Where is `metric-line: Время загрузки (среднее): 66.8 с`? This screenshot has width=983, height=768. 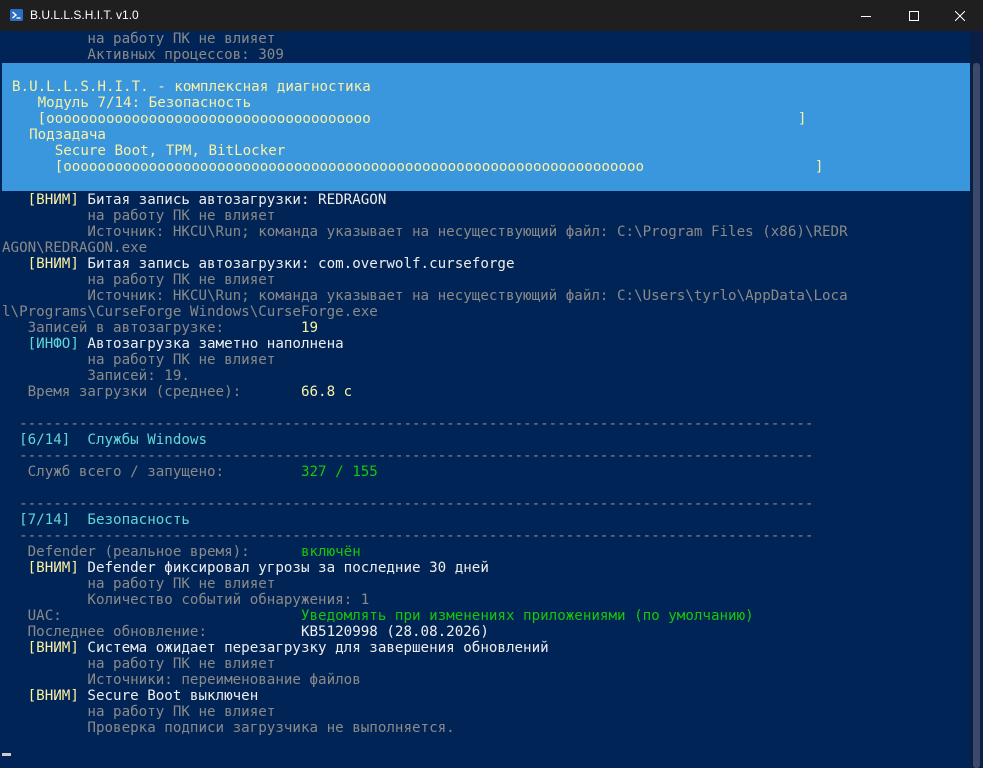
metric-line: Время загрузки (среднее): 66.8 с is located at coordinates (177, 392).